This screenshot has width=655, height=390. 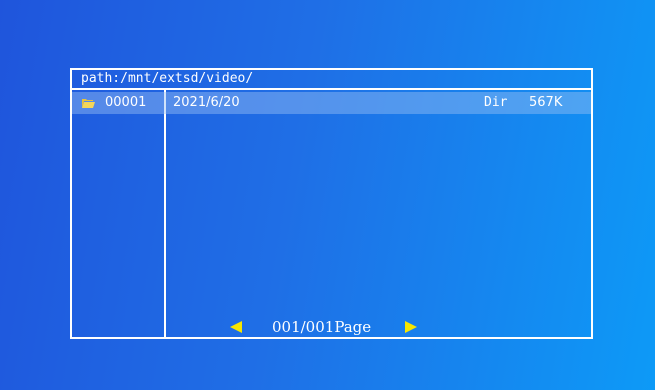 What do you see at coordinates (88, 103) in the screenshot?
I see `folder-icon` at bounding box center [88, 103].